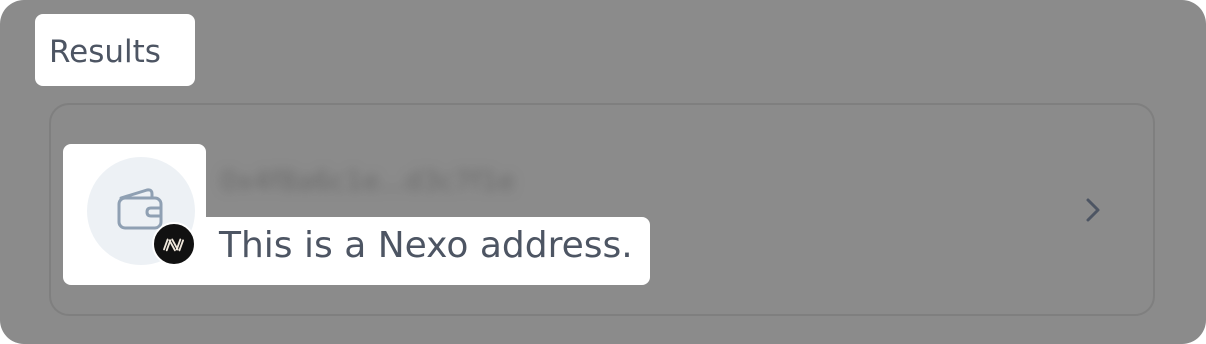  What do you see at coordinates (367, 181) in the screenshot?
I see `result-name-blurred: 0x4f8a6c1e...d3c7f1e` at bounding box center [367, 181].